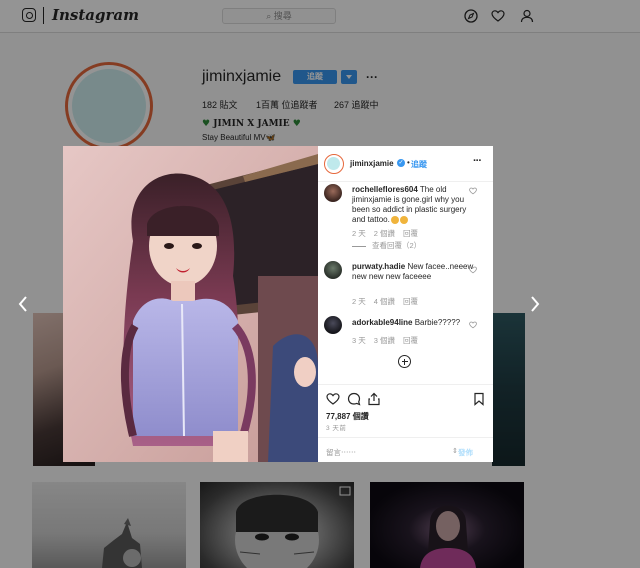  Describe the element at coordinates (384, 340) in the screenshot. I see `comment-likes: 3 個讚` at that location.